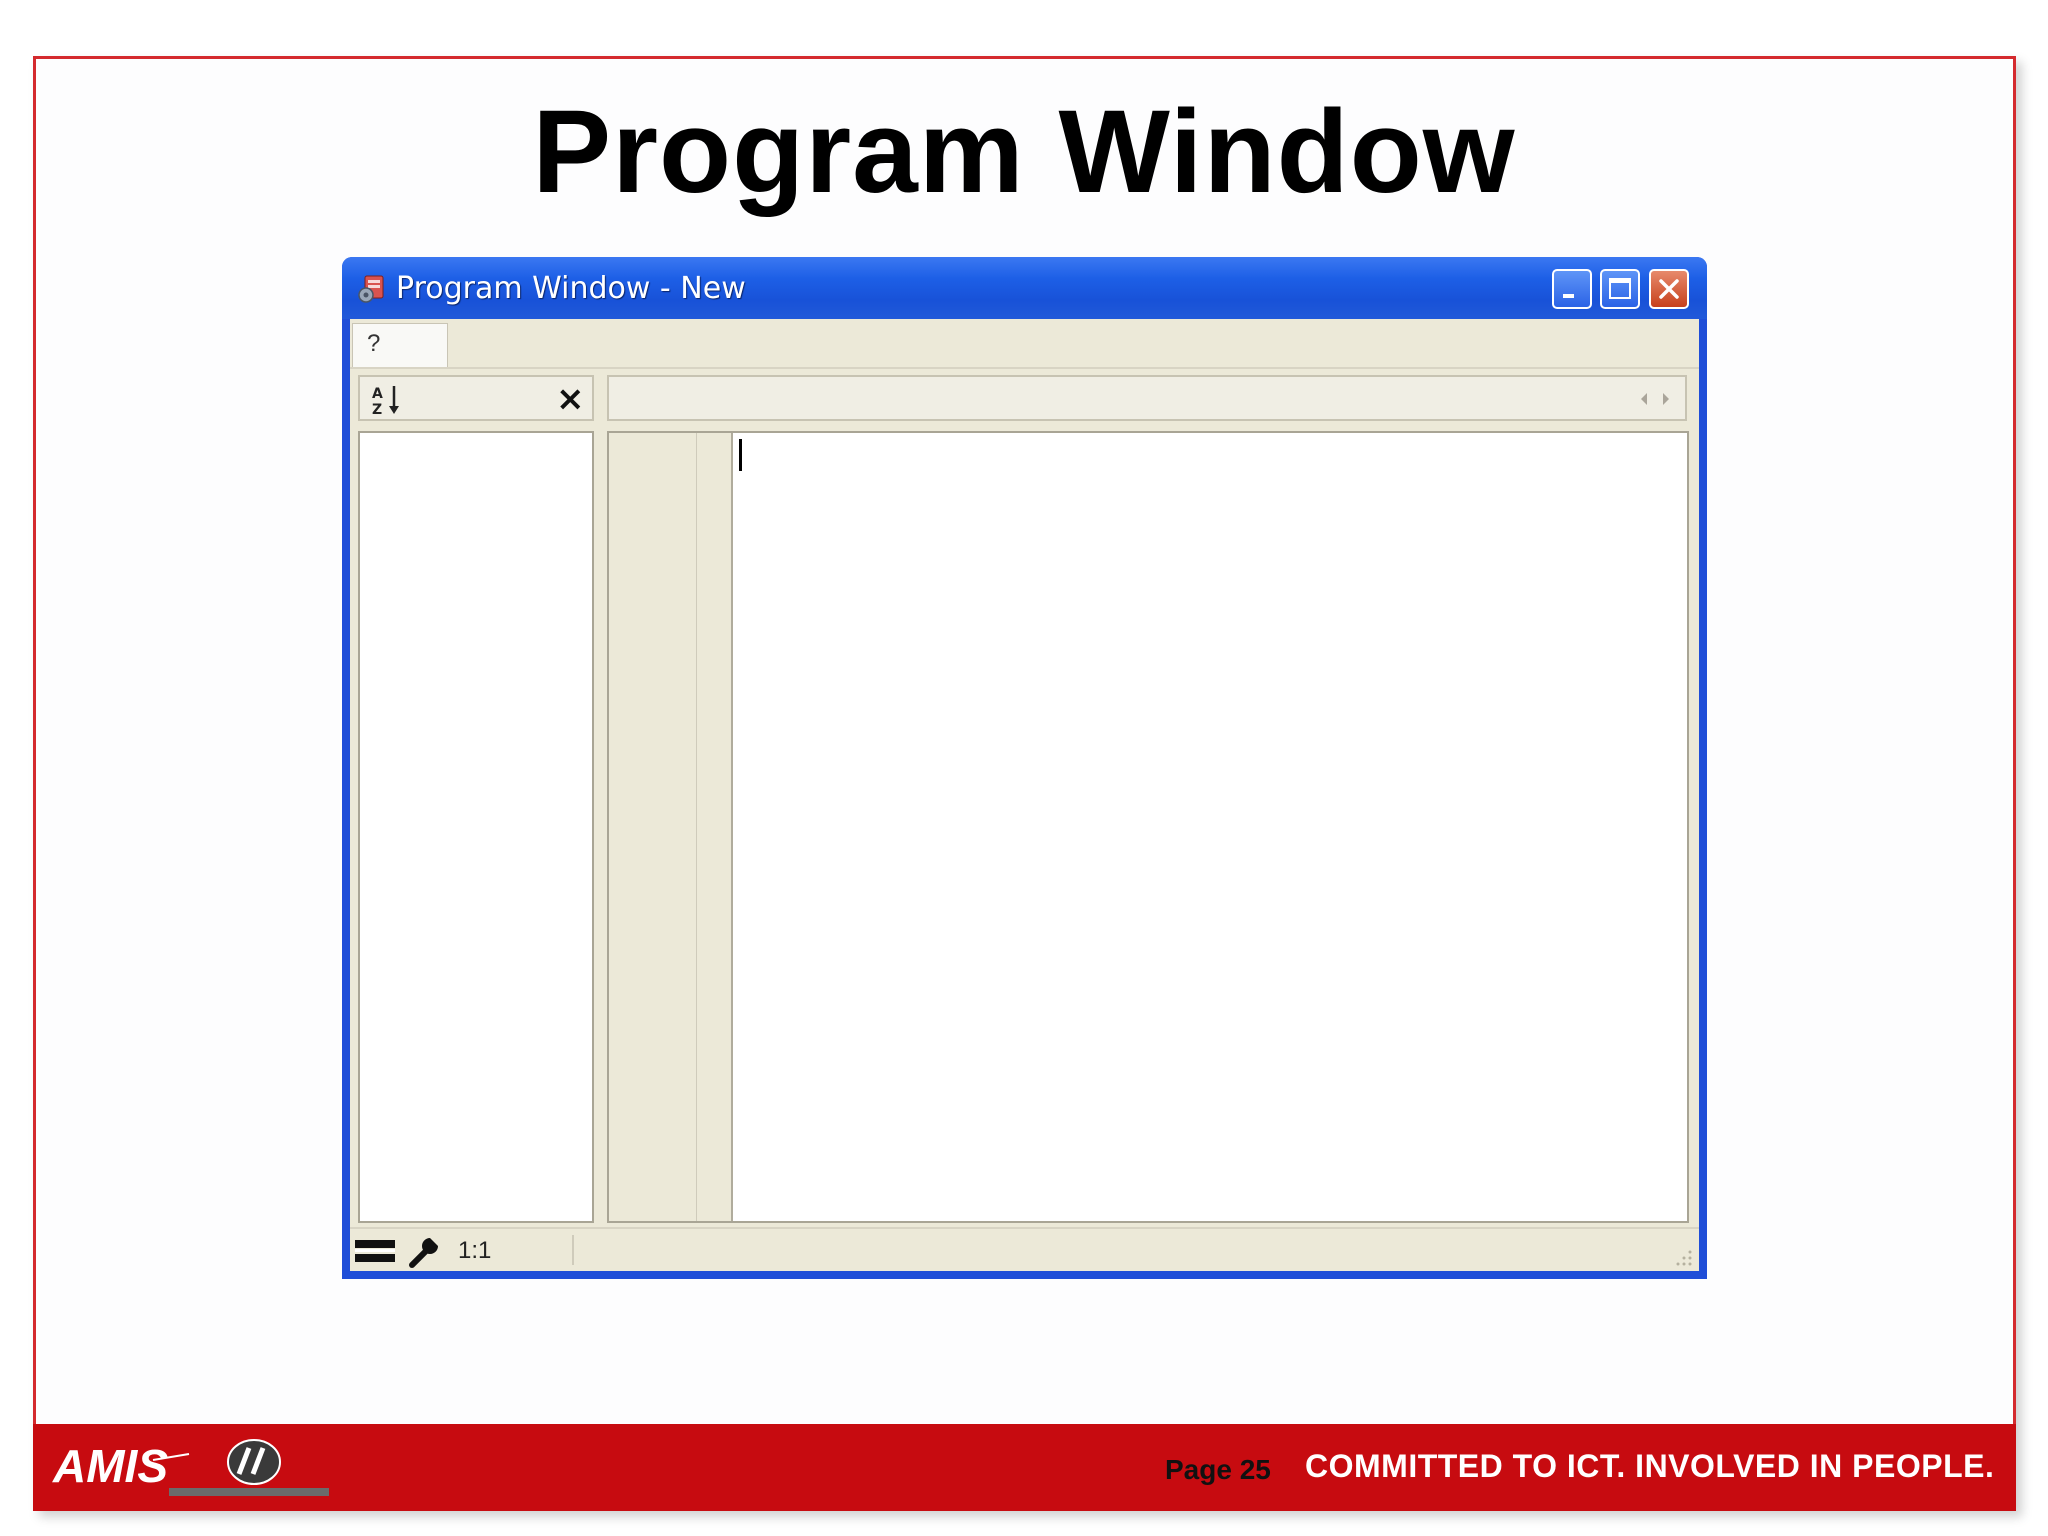 The height and width of the screenshot is (1536, 2048). Describe the element at coordinates (571, 288) in the screenshot. I see `window-title: Program Window - New` at that location.